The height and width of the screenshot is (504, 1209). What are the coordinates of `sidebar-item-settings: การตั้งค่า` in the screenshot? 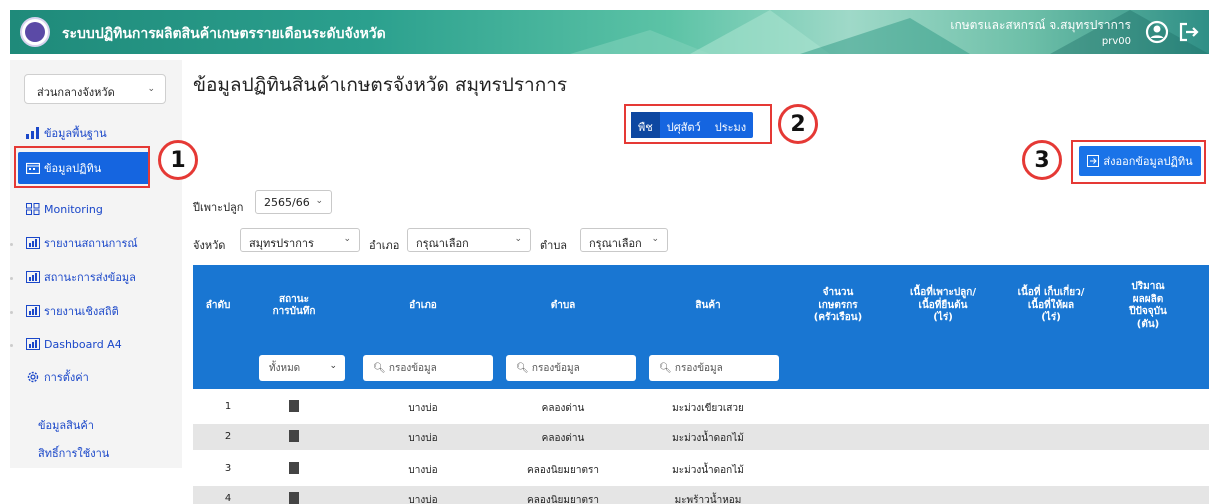 It's located at (100, 377).